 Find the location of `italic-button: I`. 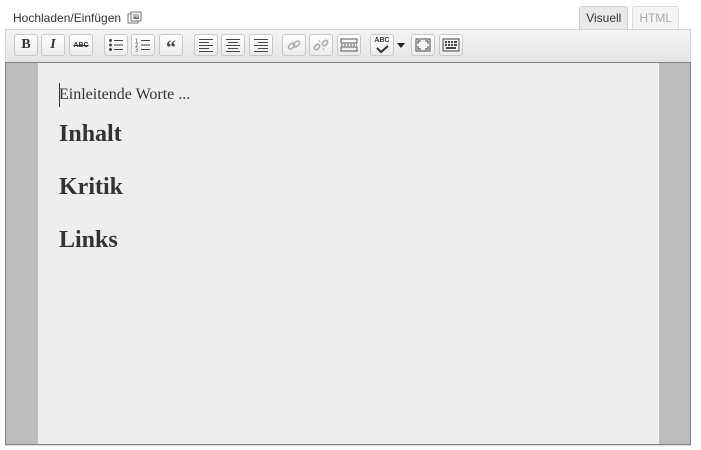

italic-button: I is located at coordinates (53, 45).